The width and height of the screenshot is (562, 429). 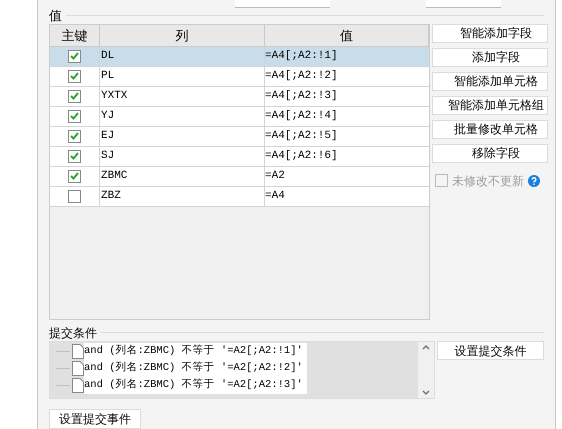 What do you see at coordinates (302, 56) in the screenshot?
I see `table-cell-text: =A4[;A2:!1]` at bounding box center [302, 56].